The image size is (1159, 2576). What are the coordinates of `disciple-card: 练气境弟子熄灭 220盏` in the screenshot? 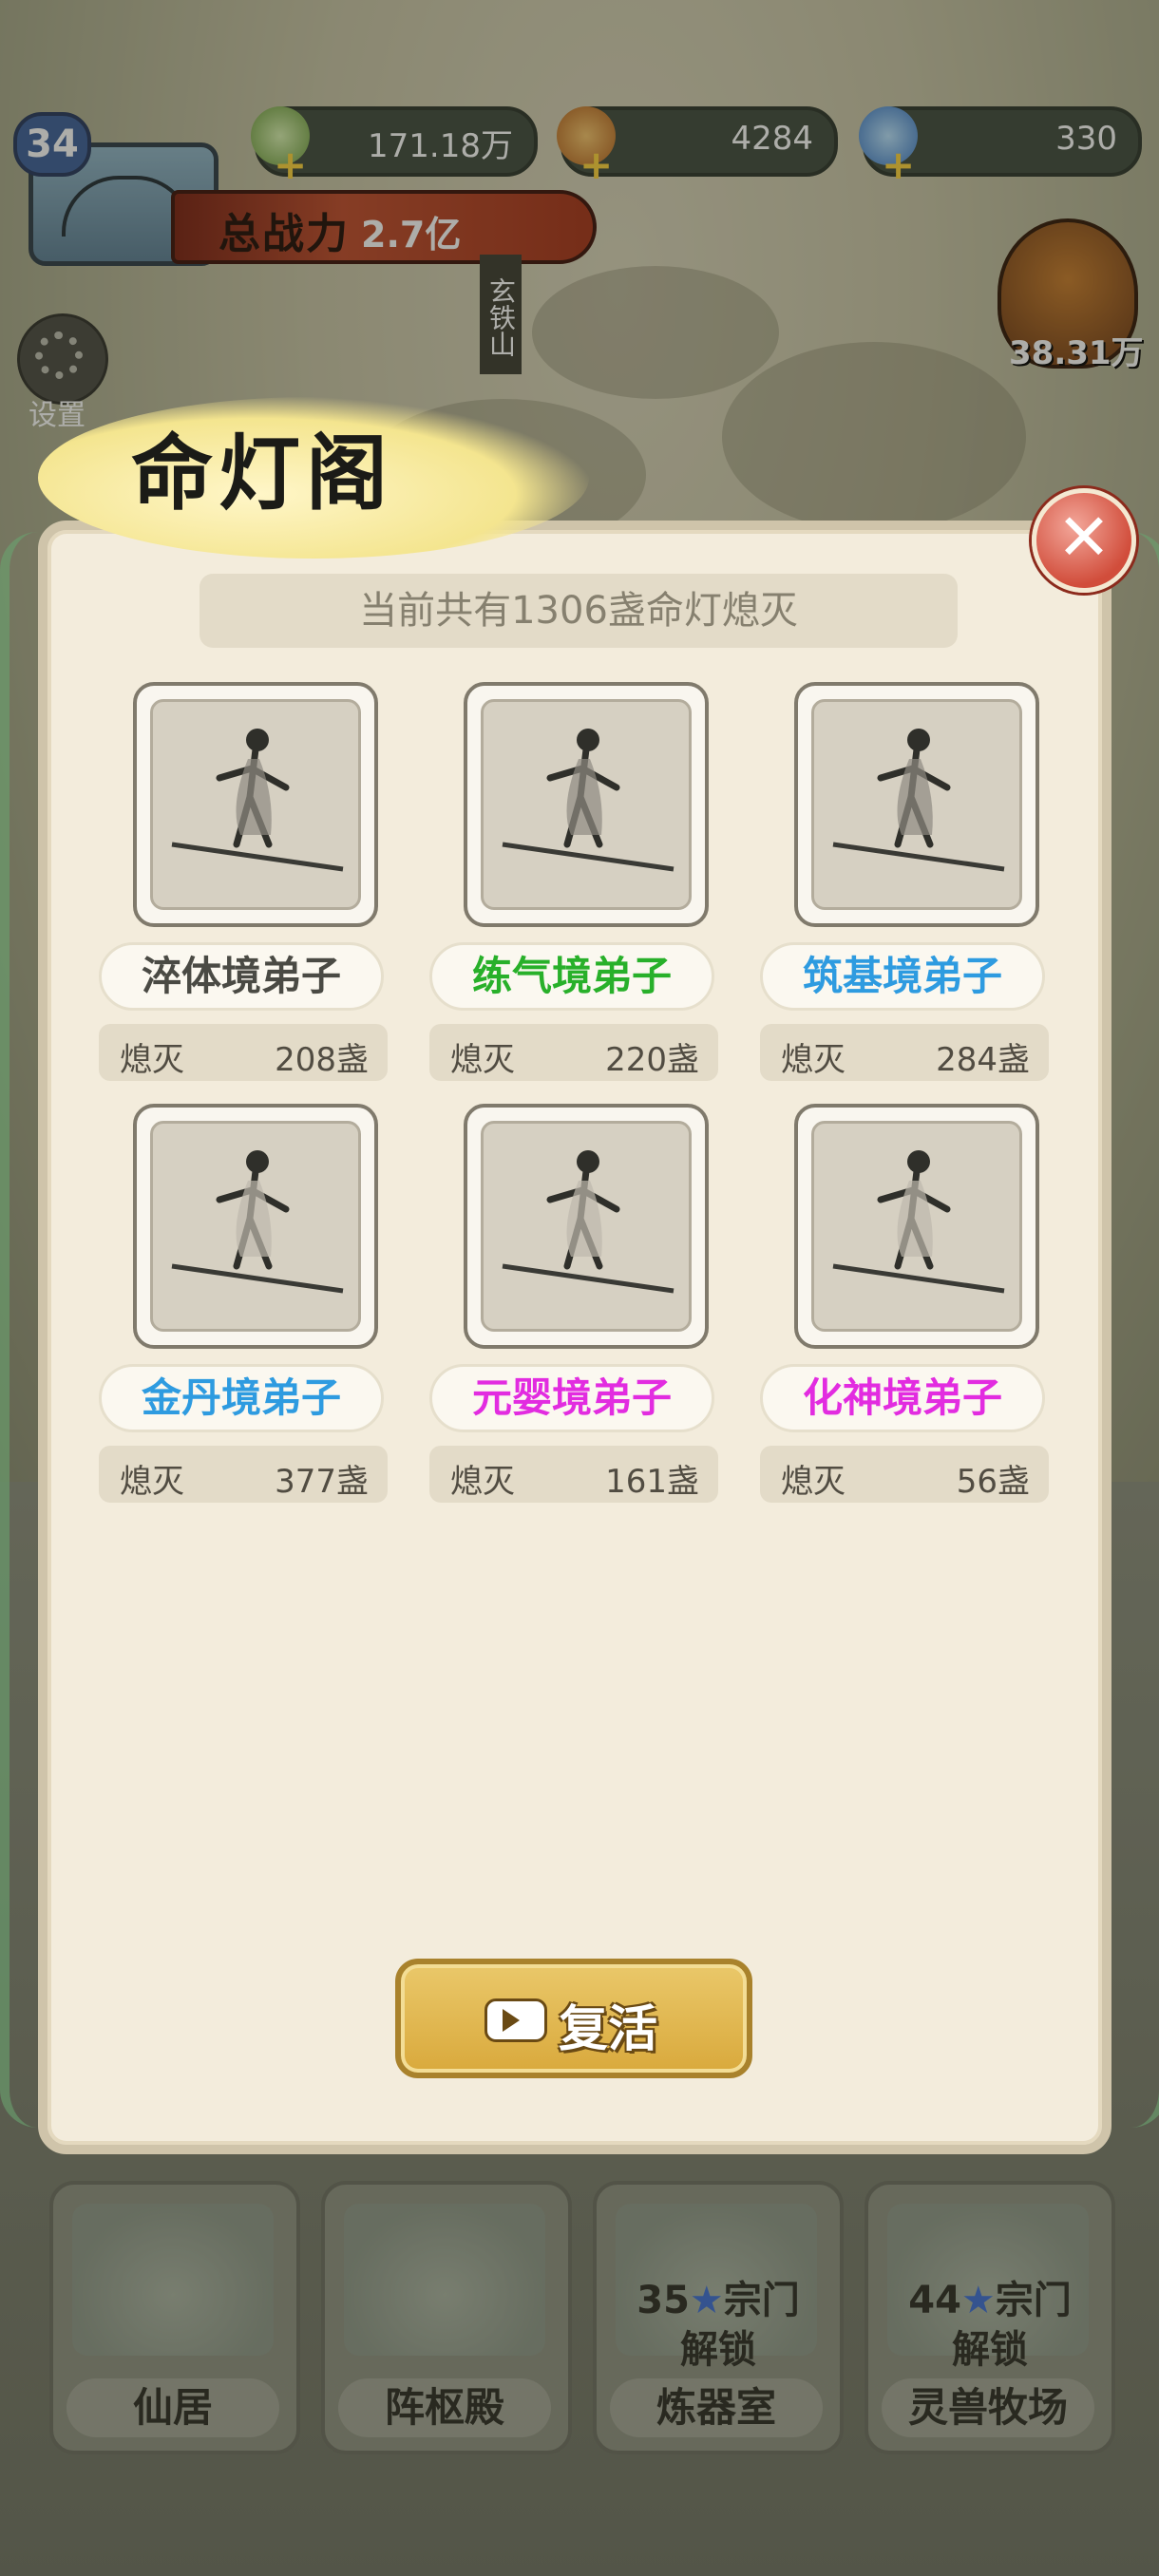 It's located at (581, 886).